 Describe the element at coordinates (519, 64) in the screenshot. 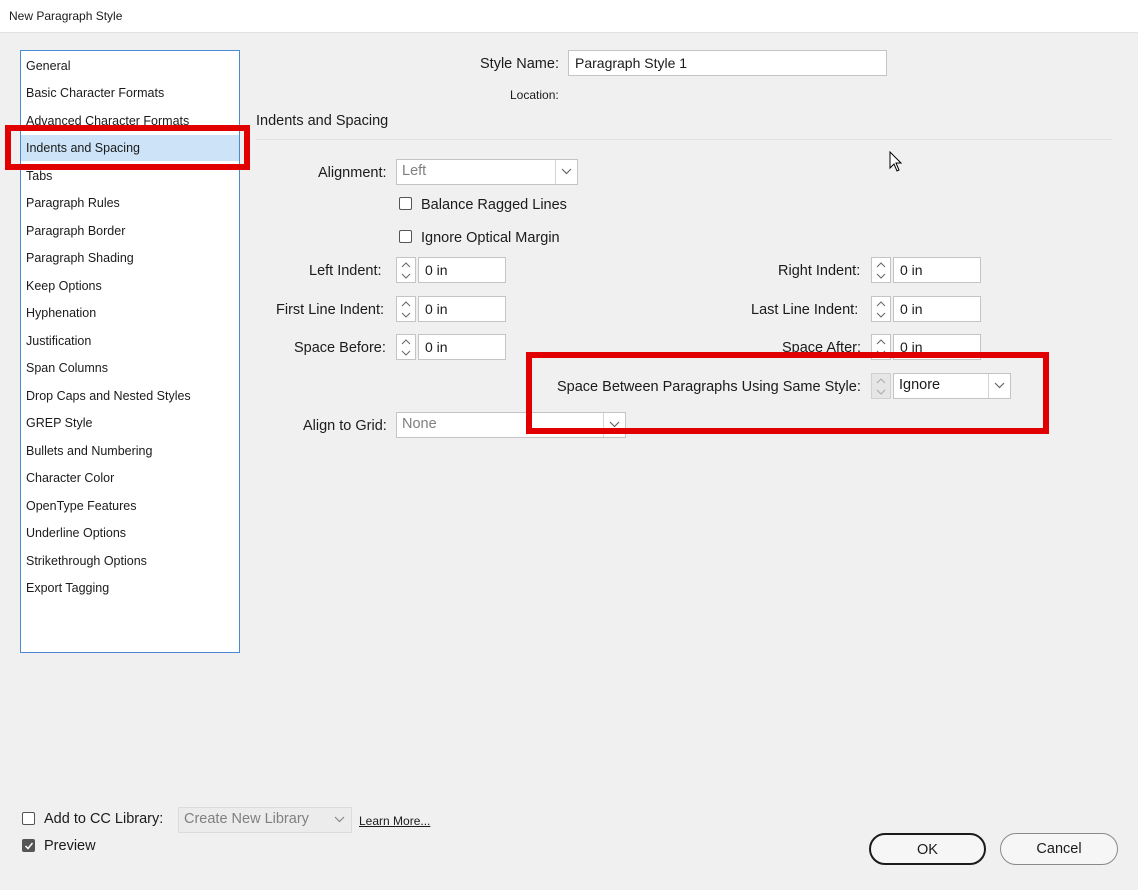

I see `style-name-label: Style Name:` at that location.